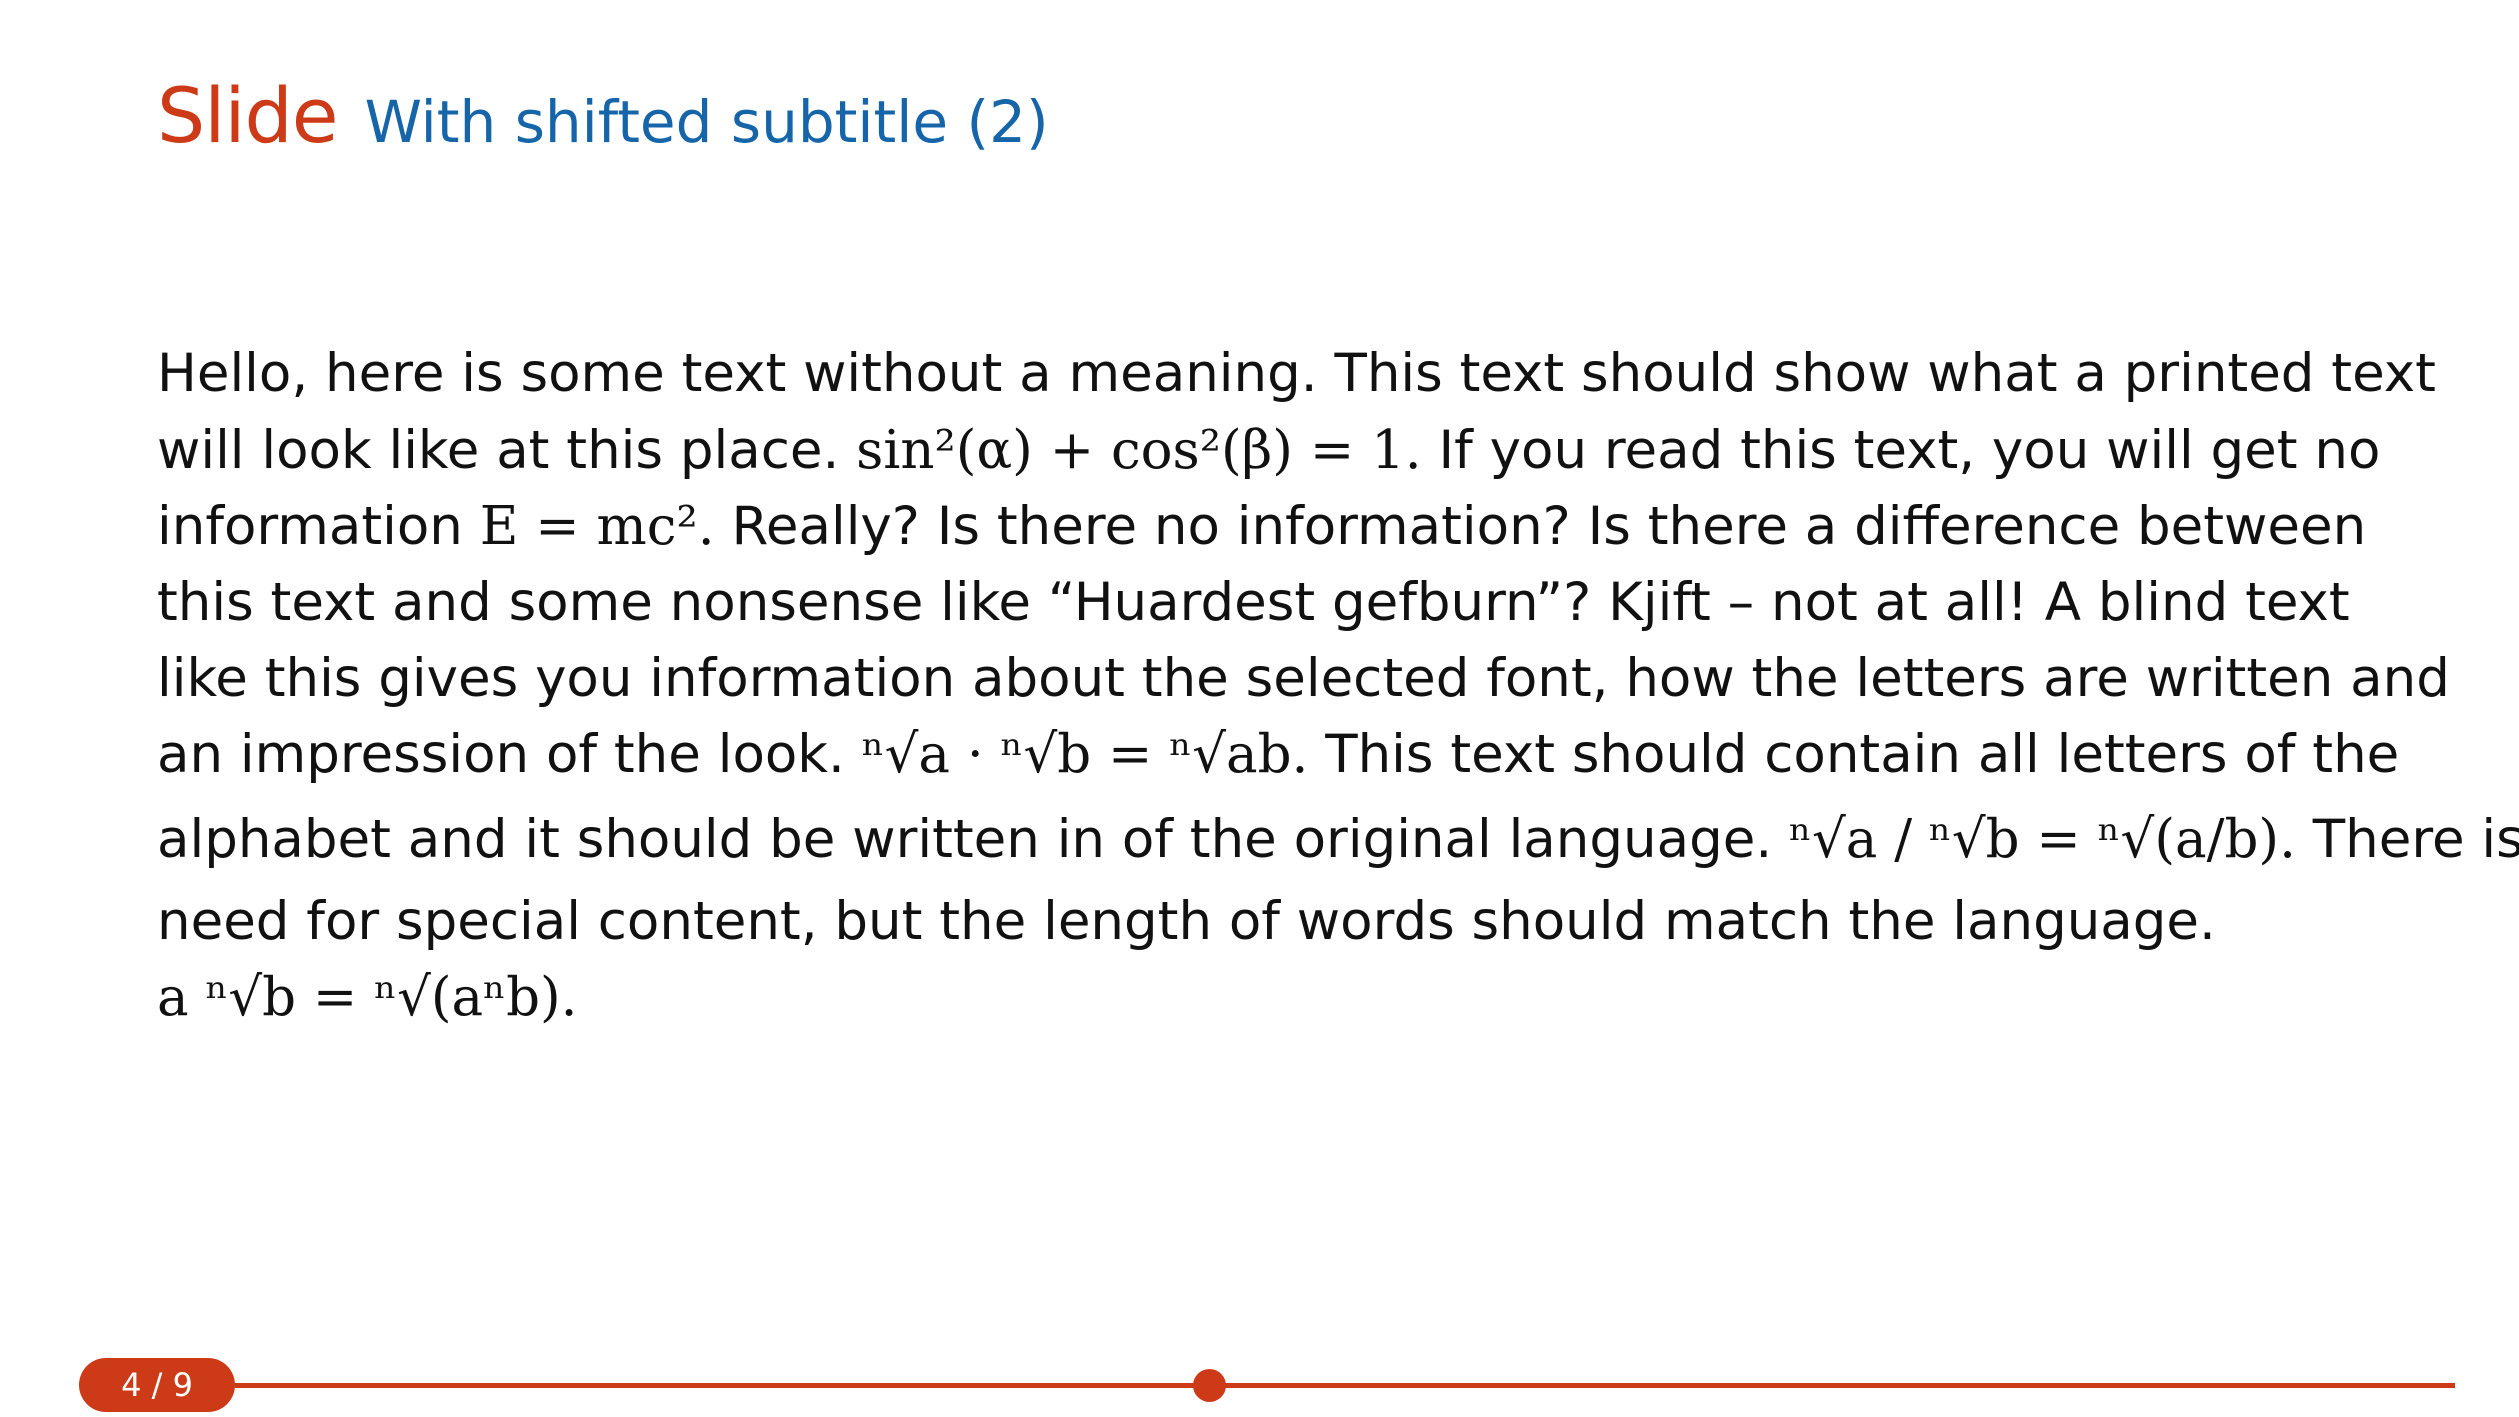 This screenshot has width=2519, height=1417. I want to click on body-line-3-text-a: information, so click(310, 526).